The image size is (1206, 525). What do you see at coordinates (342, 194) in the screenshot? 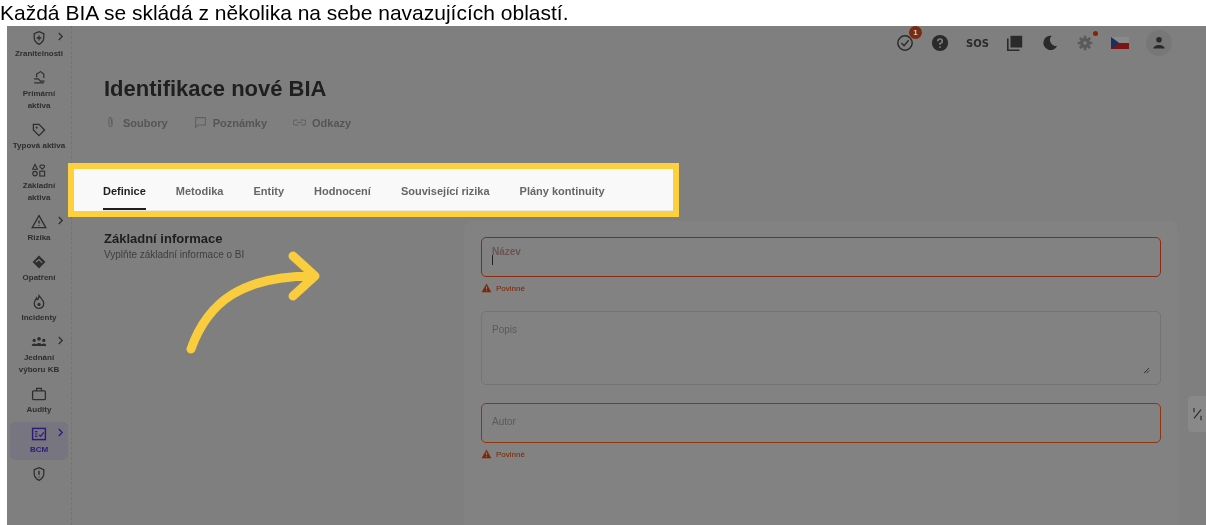
I see `tab: Hodnocení` at bounding box center [342, 194].